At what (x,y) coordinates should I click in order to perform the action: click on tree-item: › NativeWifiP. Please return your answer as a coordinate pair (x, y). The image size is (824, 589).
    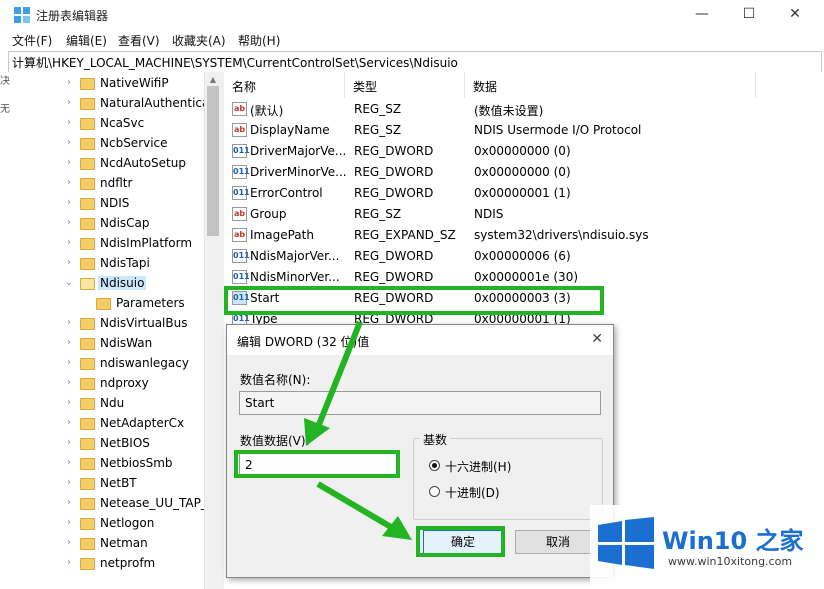
    Looking at the image, I should click on (102, 84).